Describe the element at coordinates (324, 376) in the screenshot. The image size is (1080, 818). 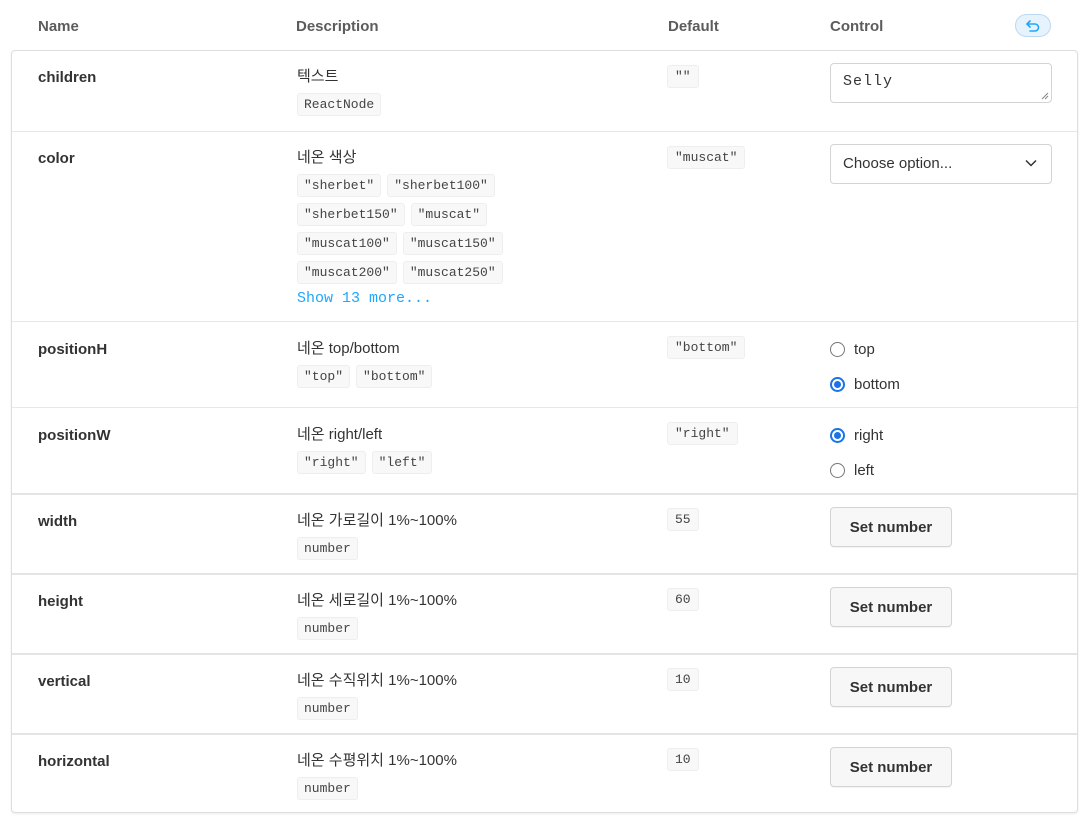
I see `type-tag: "top"` at that location.